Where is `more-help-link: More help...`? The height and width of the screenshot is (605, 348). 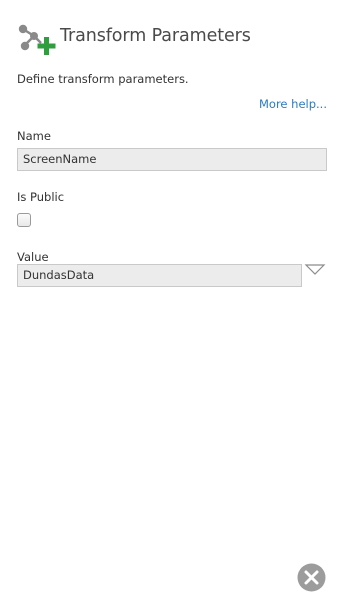 more-help-link: More help... is located at coordinates (293, 104).